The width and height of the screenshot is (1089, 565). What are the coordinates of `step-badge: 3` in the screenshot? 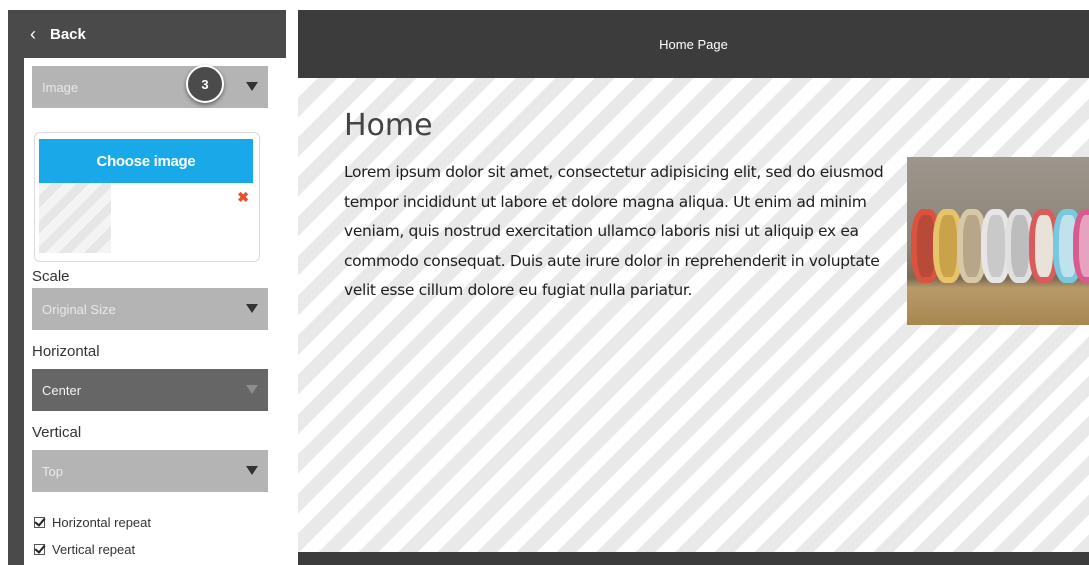 It's located at (205, 84).